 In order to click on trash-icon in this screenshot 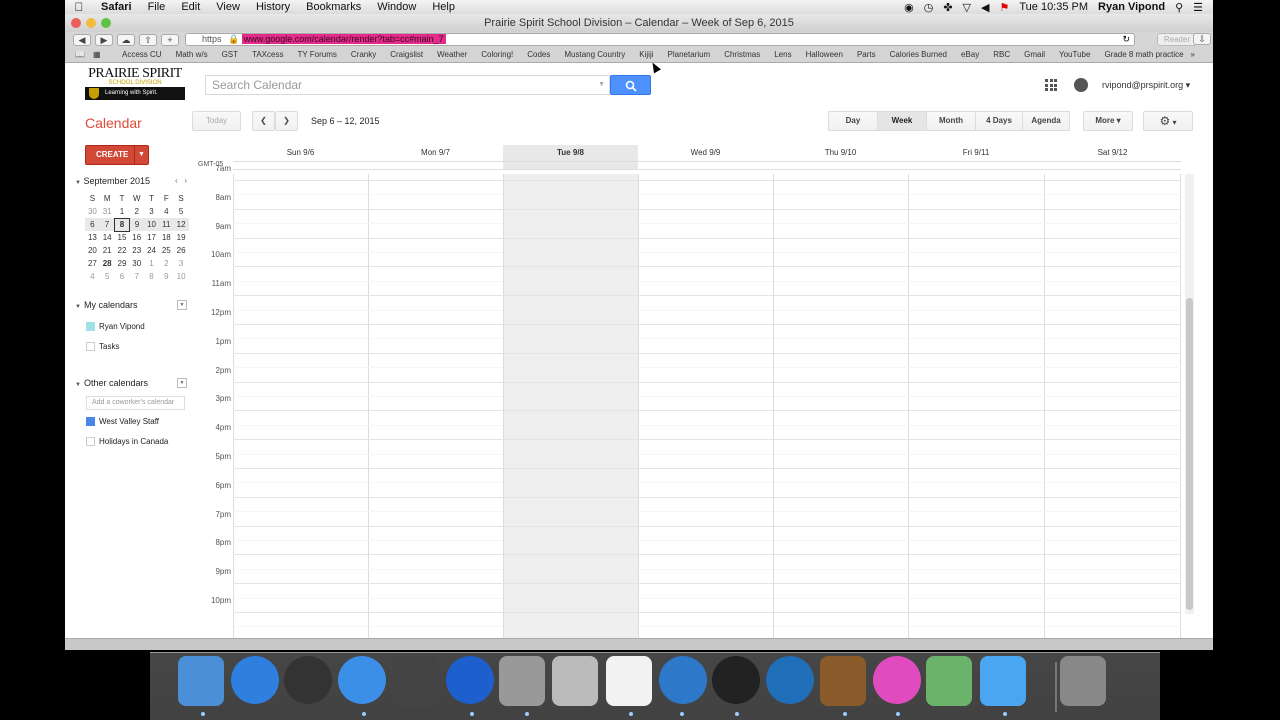, I will do `click(1083, 681)`.